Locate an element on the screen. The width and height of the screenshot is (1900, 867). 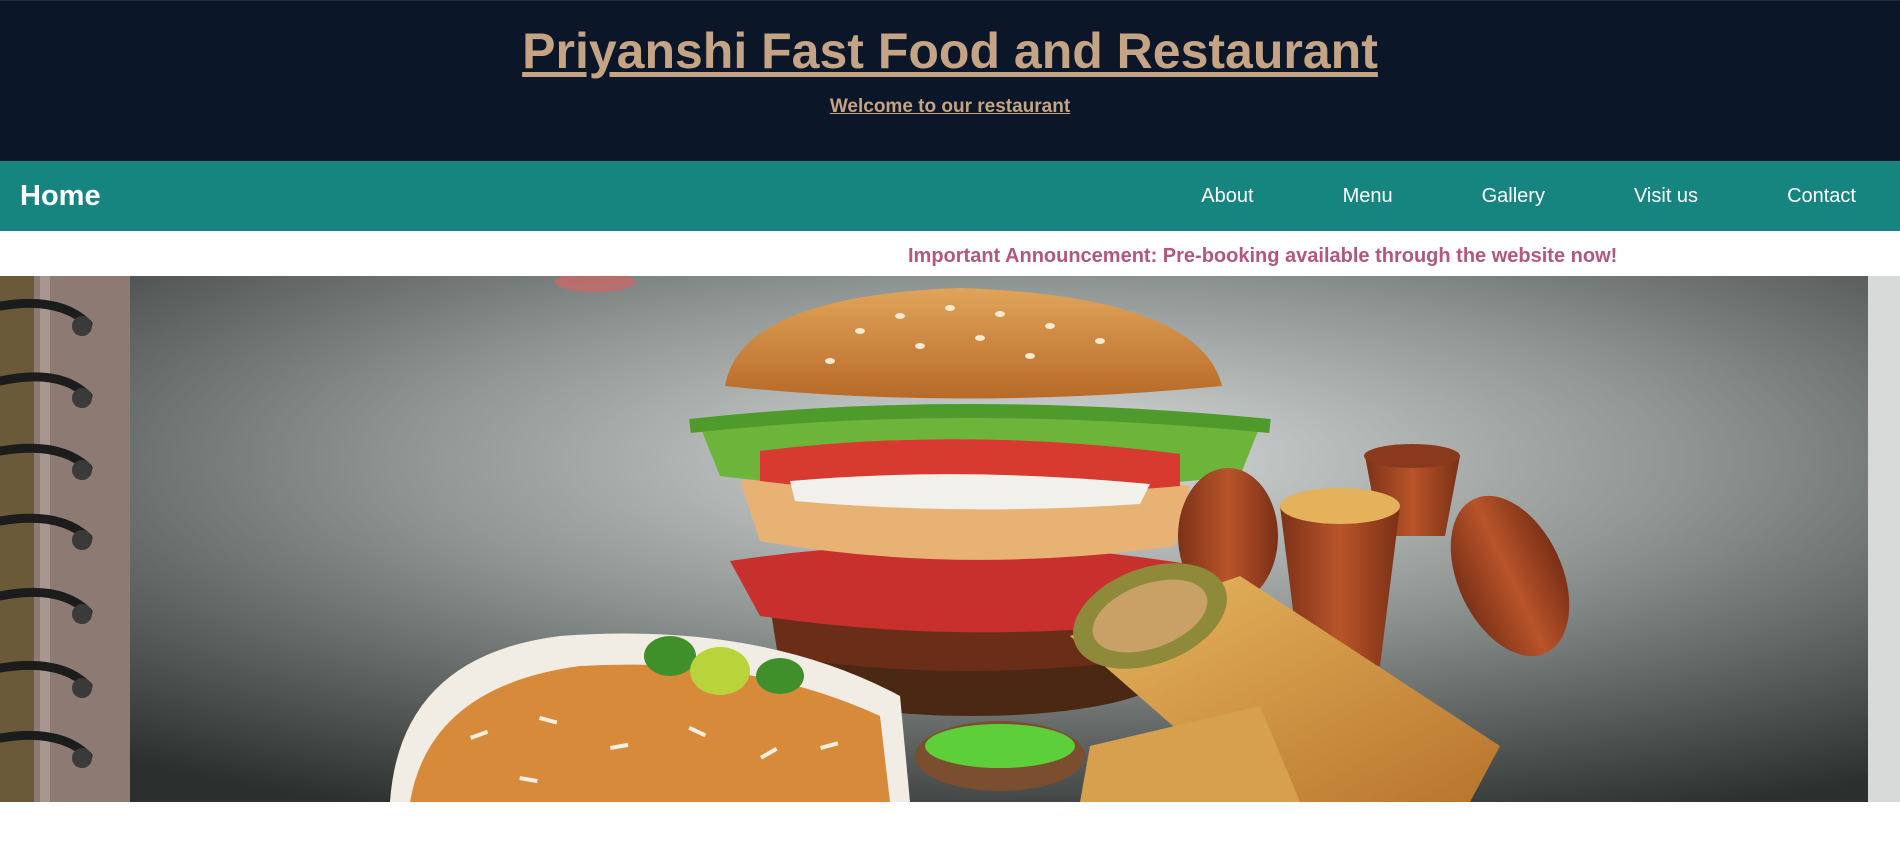
nav-item: Contact is located at coordinates (1821, 196).